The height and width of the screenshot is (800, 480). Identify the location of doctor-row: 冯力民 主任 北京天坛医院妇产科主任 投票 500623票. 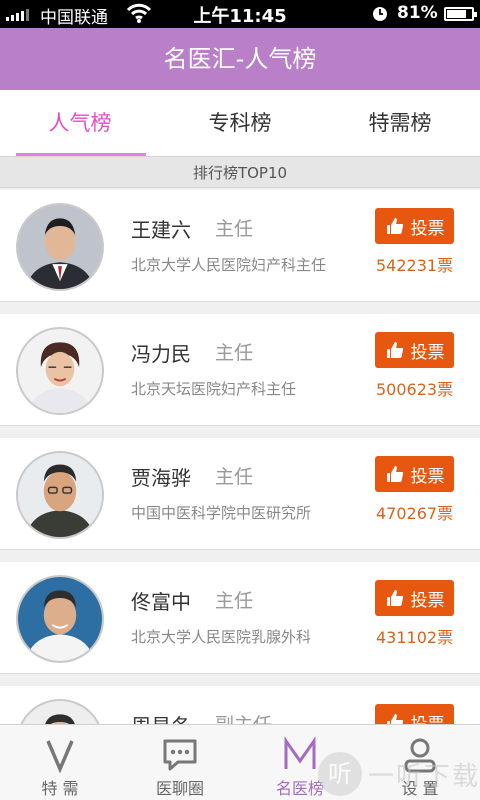
(240, 370).